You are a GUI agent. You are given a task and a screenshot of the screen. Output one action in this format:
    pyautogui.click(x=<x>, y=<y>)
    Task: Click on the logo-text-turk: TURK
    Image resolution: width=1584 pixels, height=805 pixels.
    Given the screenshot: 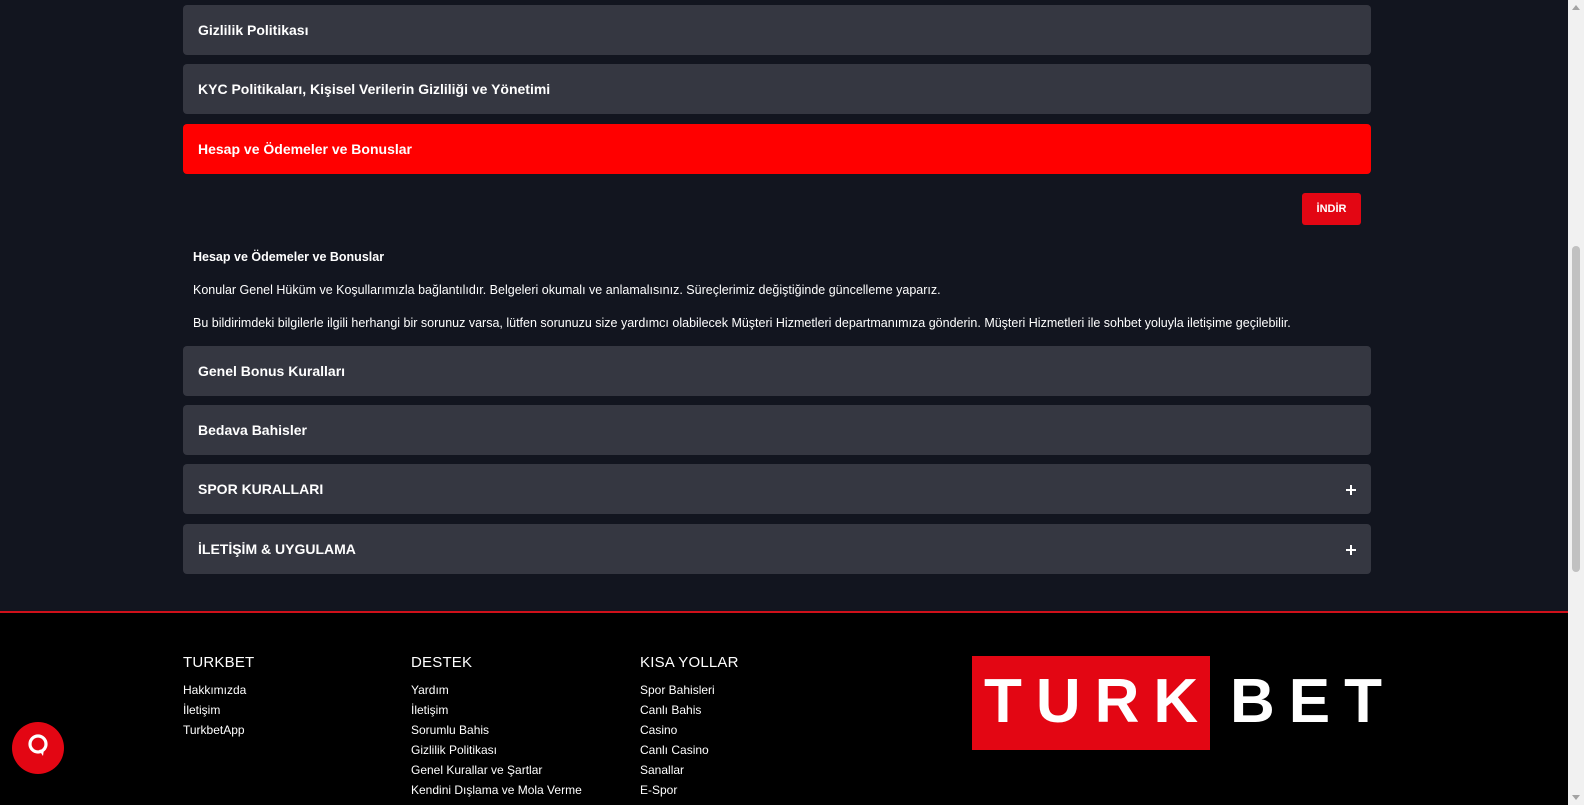 What is the action you would take?
    pyautogui.click(x=1098, y=701)
    